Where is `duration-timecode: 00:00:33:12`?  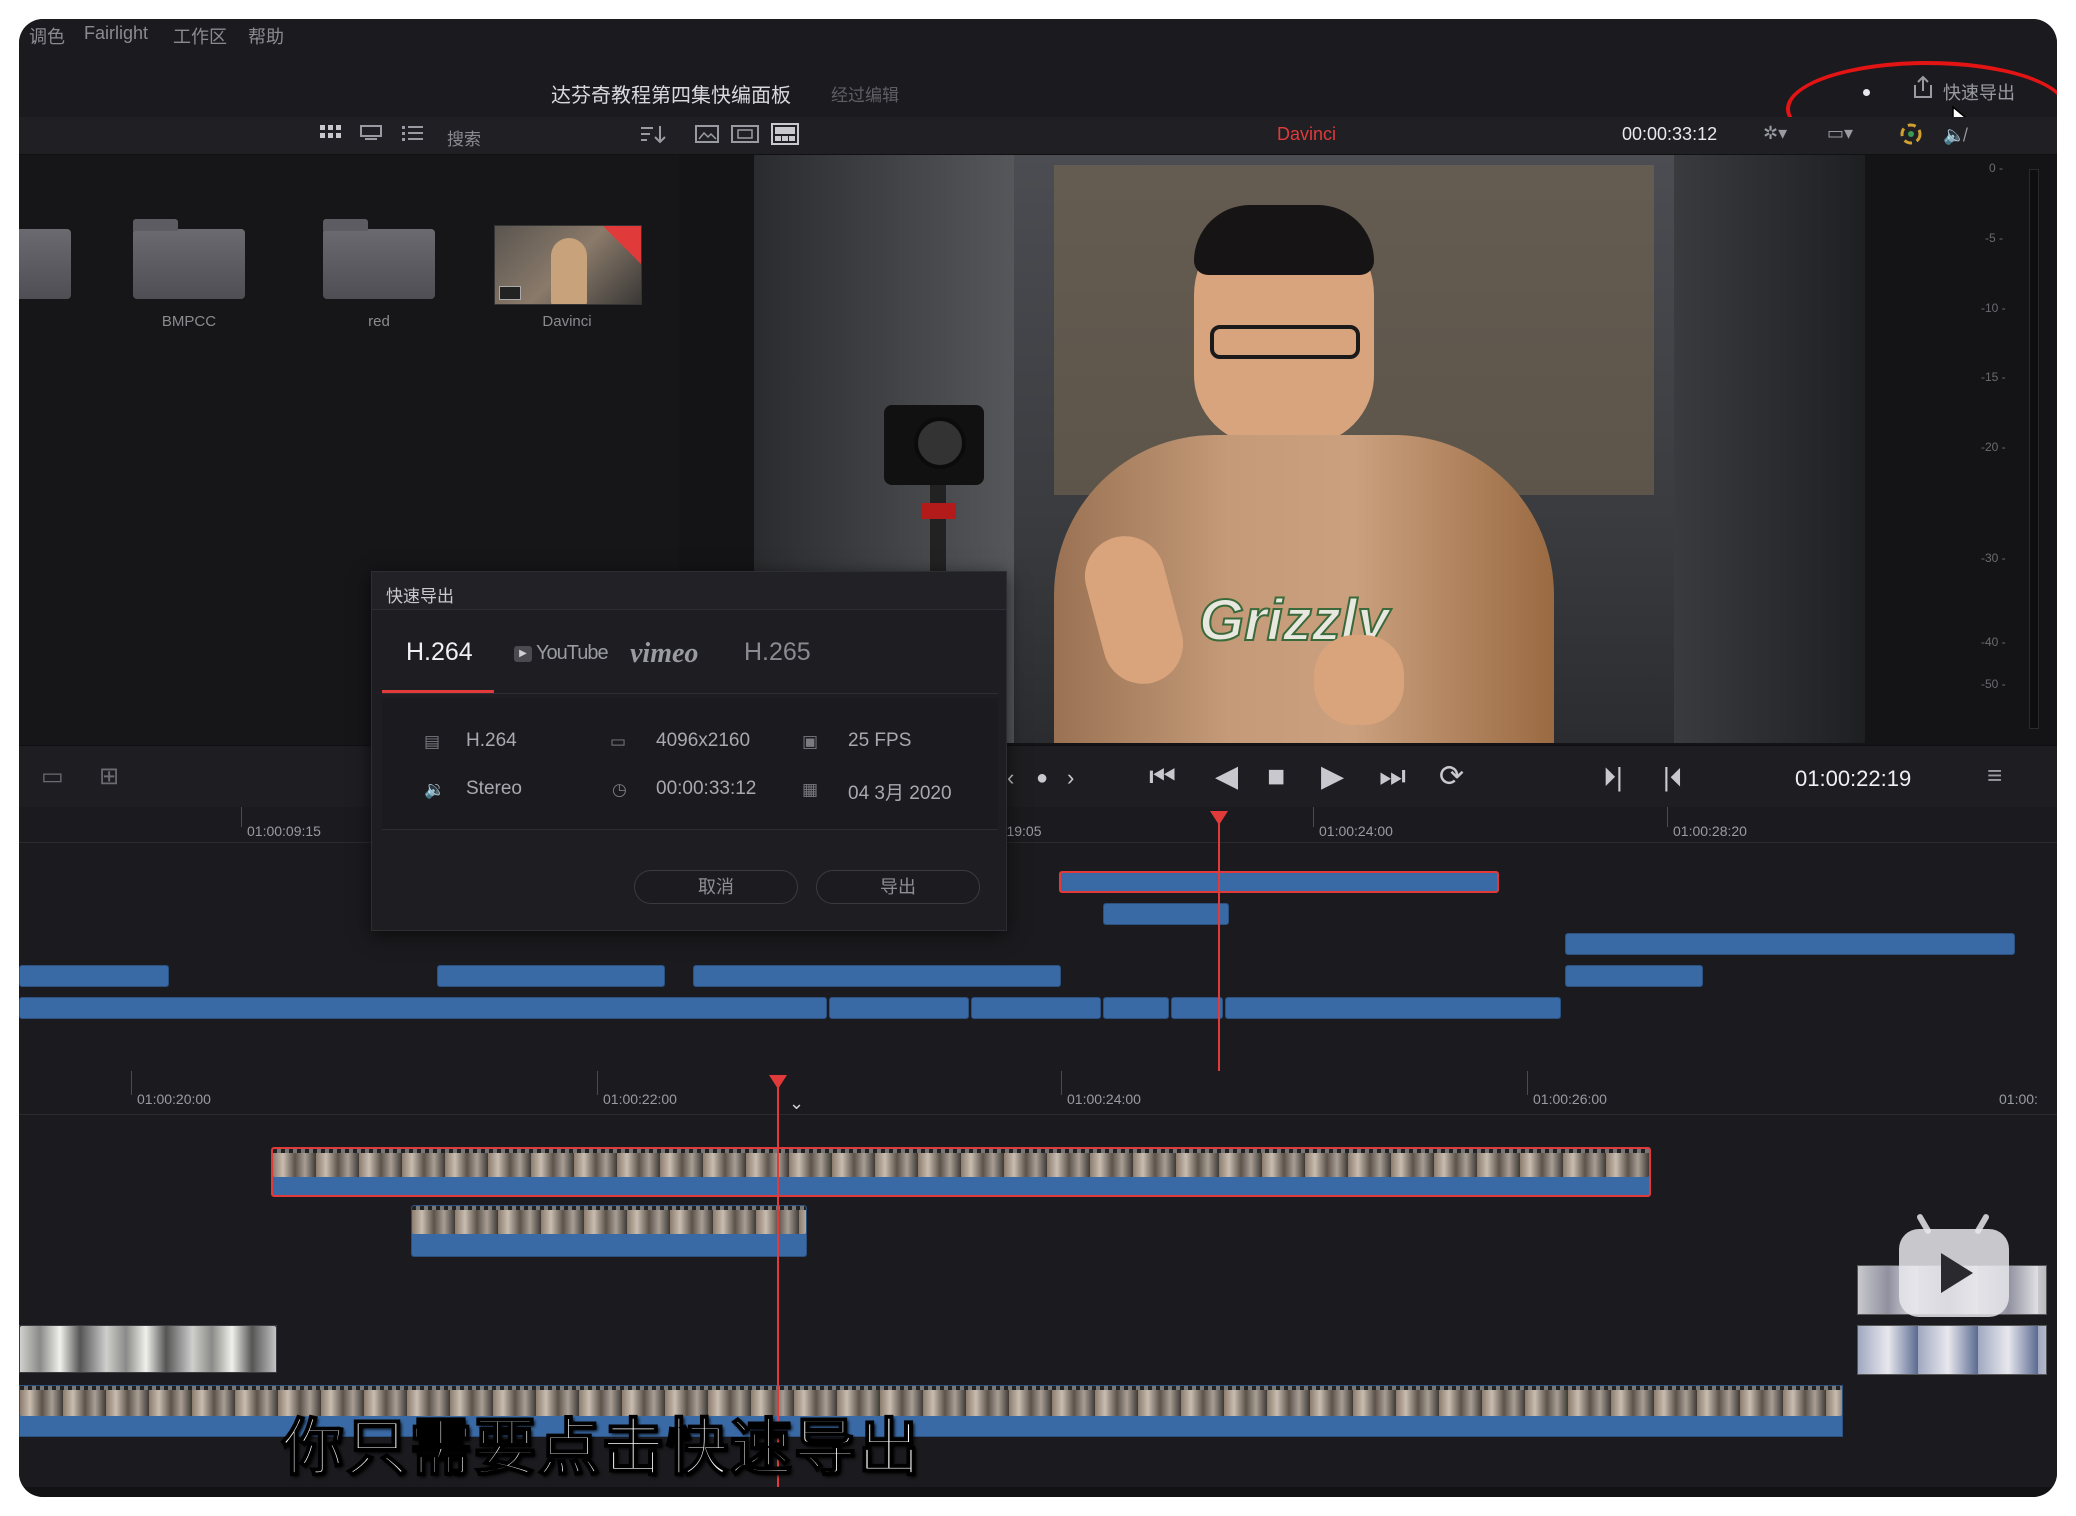 duration-timecode: 00:00:33:12 is located at coordinates (1670, 134).